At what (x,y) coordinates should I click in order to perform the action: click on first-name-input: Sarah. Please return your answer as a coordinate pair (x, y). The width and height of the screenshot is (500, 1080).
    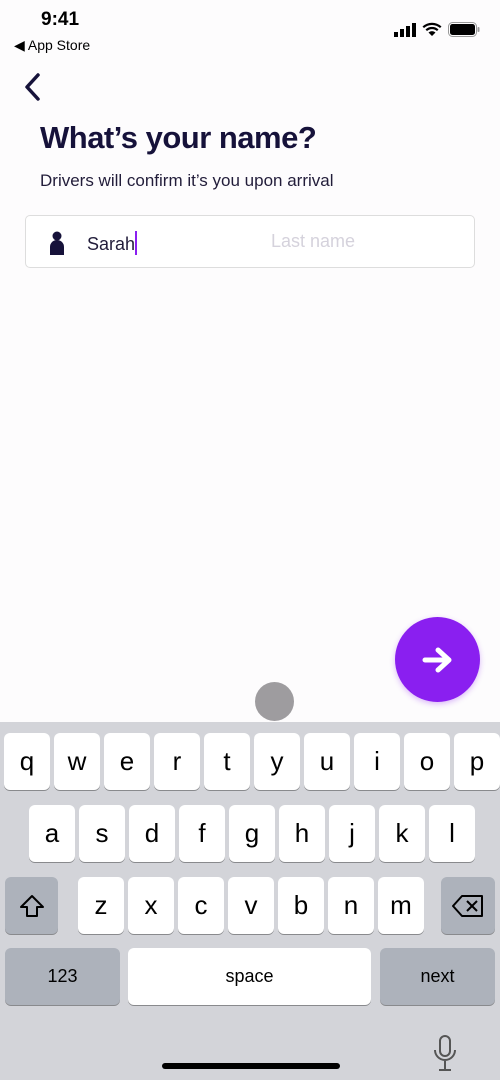
    Looking at the image, I should click on (112, 243).